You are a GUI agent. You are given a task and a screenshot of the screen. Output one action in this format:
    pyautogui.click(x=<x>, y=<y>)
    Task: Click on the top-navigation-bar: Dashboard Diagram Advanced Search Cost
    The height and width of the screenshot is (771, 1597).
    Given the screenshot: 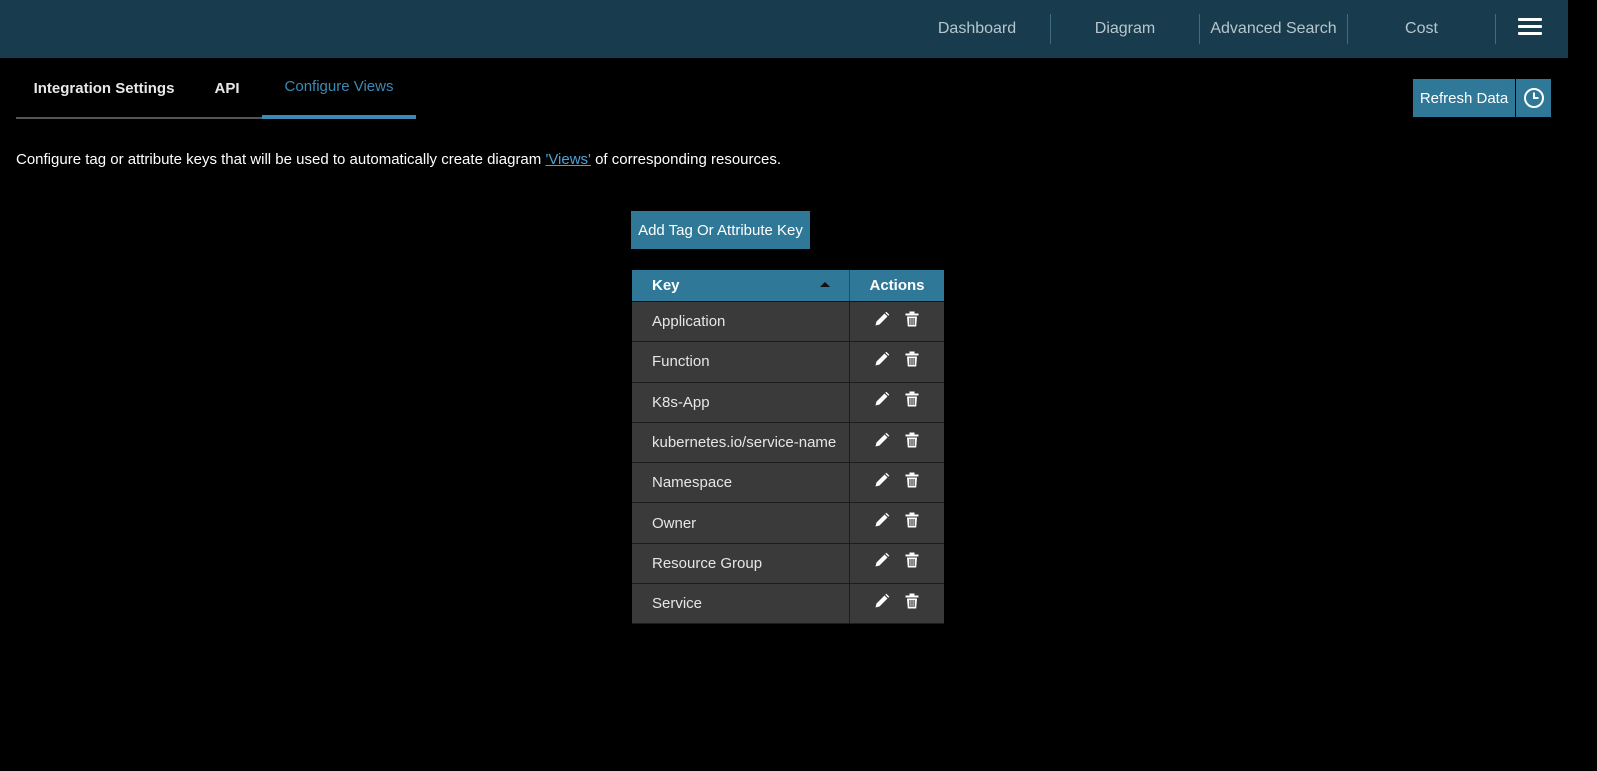 What is the action you would take?
    pyautogui.click(x=784, y=29)
    